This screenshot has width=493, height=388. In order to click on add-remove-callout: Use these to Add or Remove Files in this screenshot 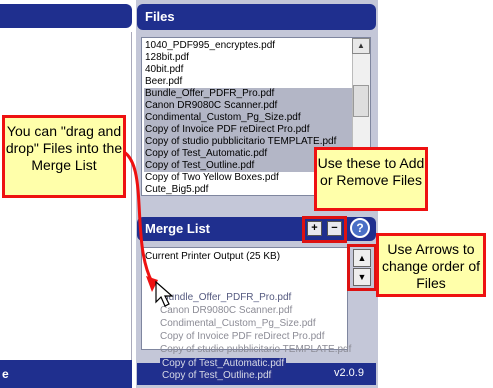, I will do `click(371, 179)`.